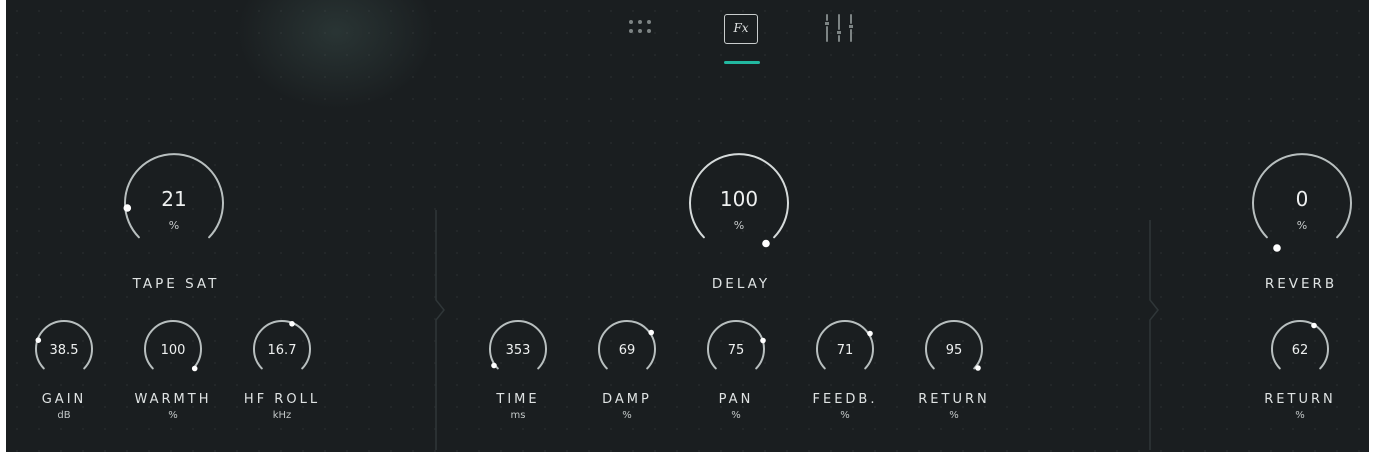 The image size is (1375, 462). Describe the element at coordinates (173, 350) in the screenshot. I see `warmth-value: 100` at that location.